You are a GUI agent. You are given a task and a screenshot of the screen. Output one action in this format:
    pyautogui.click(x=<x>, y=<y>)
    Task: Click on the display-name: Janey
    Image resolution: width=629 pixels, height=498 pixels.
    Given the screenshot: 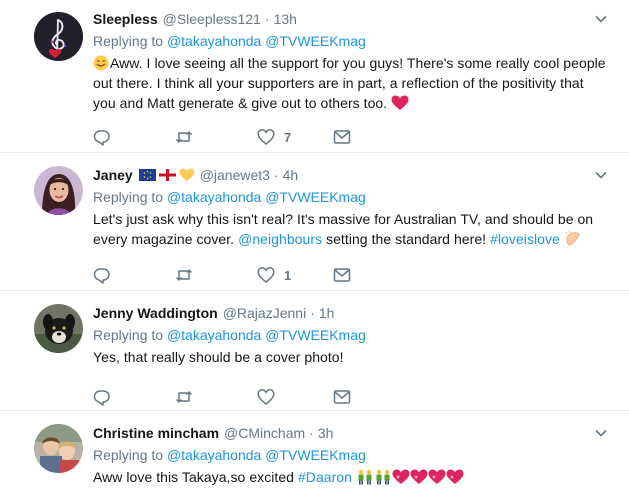 What is the action you would take?
    pyautogui.click(x=113, y=175)
    